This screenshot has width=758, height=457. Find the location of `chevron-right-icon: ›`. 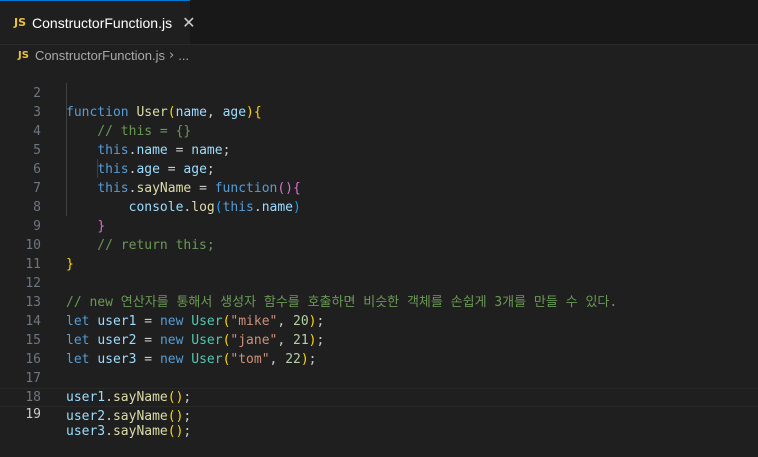

chevron-right-icon: › is located at coordinates (172, 55).